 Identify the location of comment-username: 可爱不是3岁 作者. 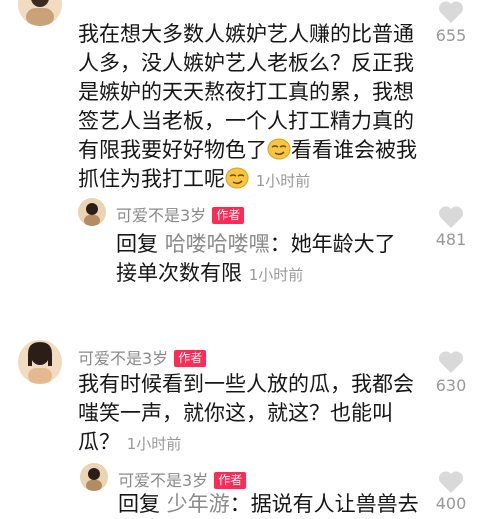
(142, 357).